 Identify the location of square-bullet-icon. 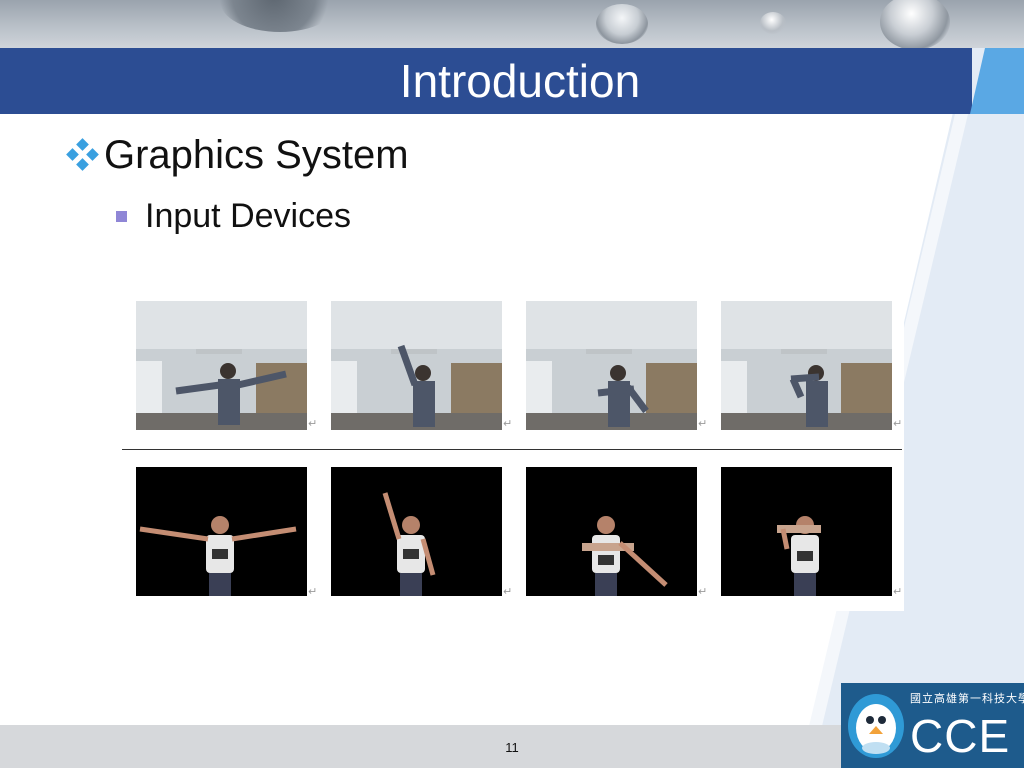
(121, 216).